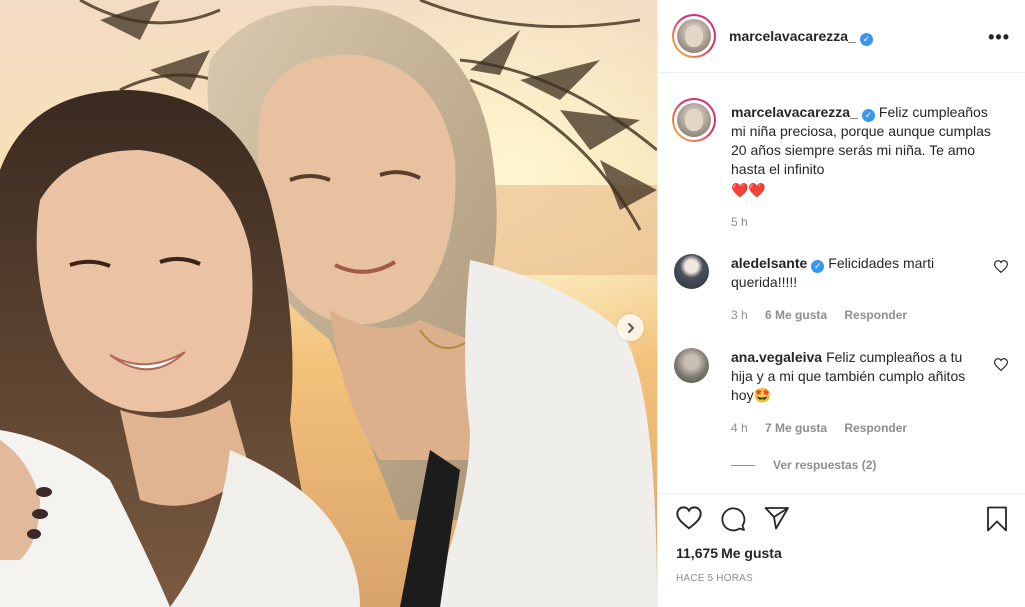 The image size is (1025, 607). What do you see at coordinates (796, 315) in the screenshot?
I see `comment-likes: 6 Me gusta` at bounding box center [796, 315].